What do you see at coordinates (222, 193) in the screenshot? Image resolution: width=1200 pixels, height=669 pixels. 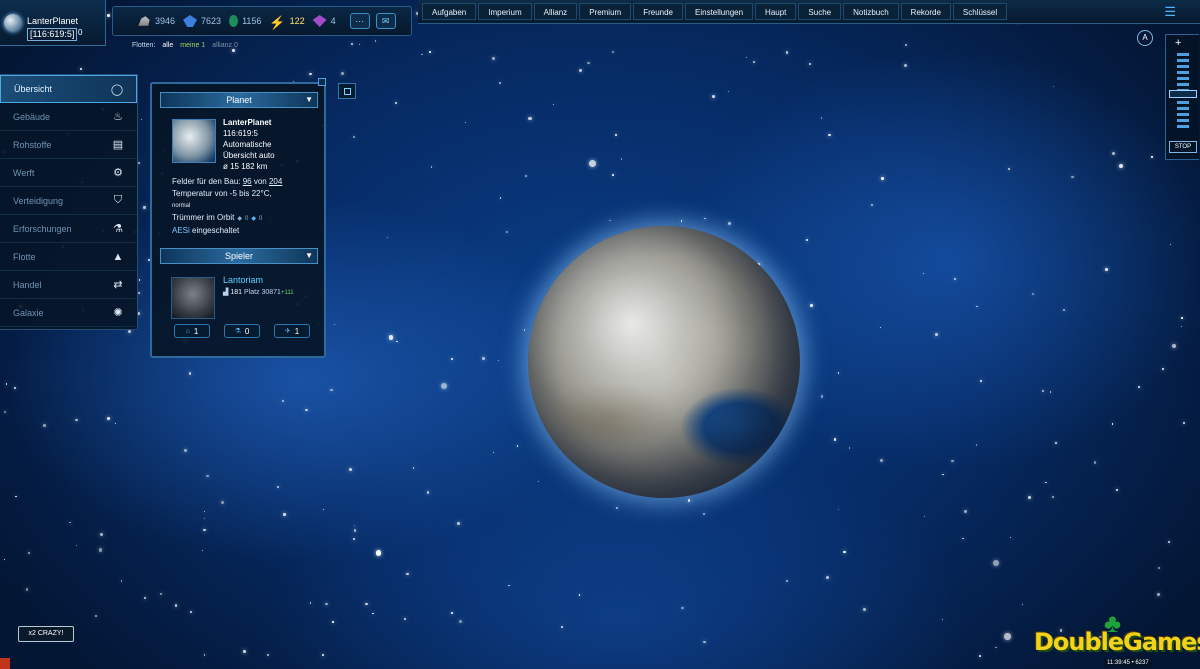 I see `planet-temperature: Temperatur von -5 bis 22°C,` at bounding box center [222, 193].